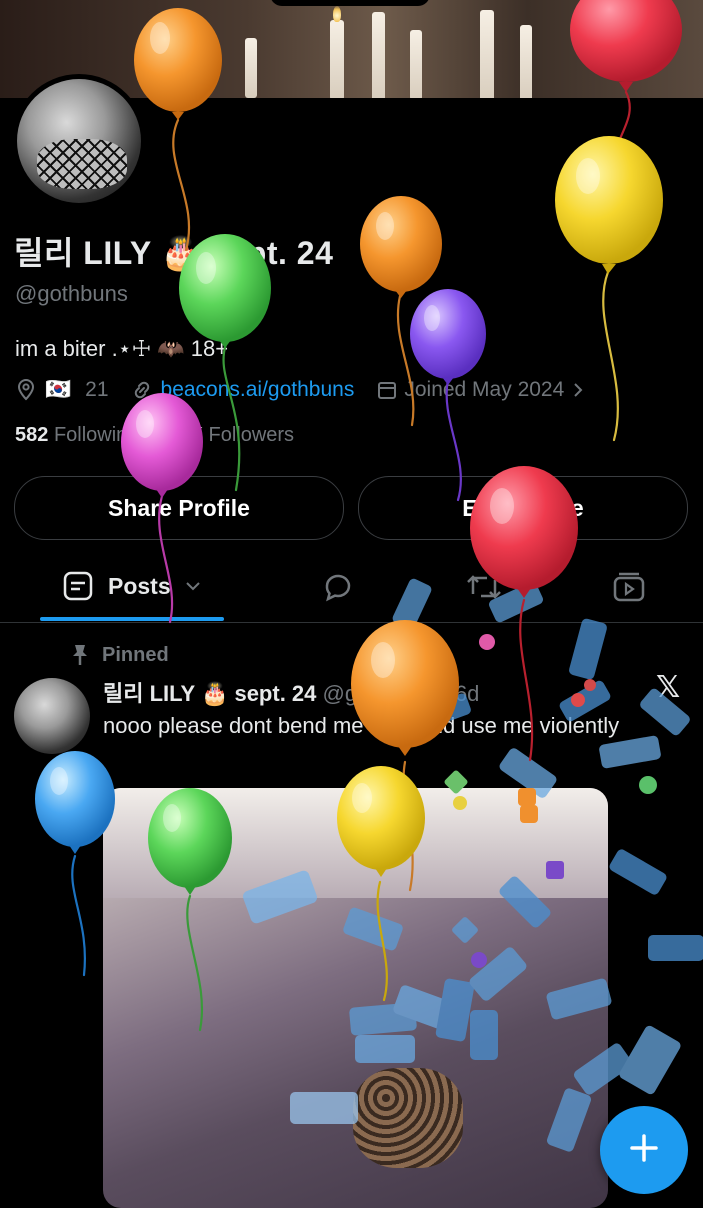 The image size is (703, 1208). What do you see at coordinates (135, 654) in the screenshot?
I see `pinned-label: Pinned` at bounding box center [135, 654].